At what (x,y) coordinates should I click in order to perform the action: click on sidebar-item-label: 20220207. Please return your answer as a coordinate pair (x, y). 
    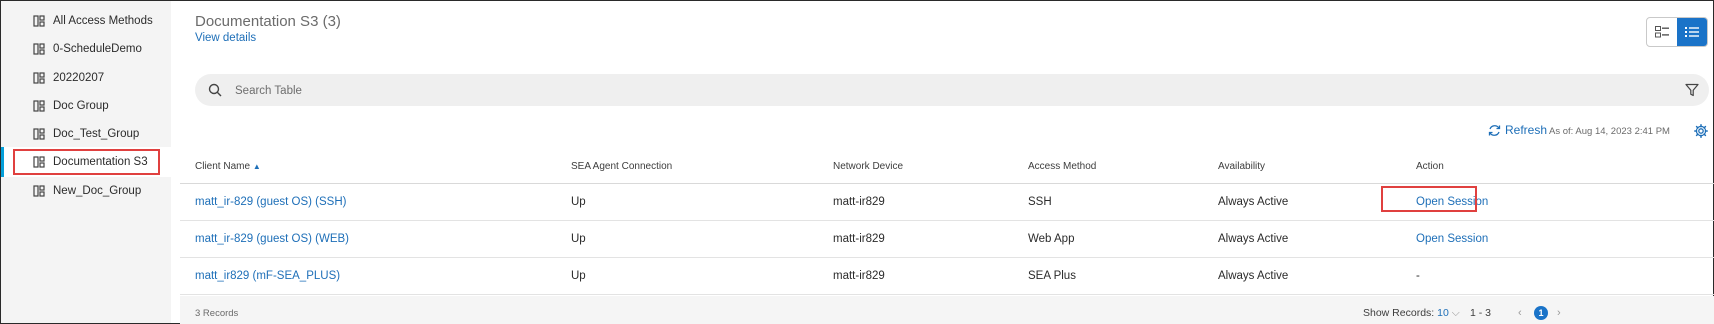
    Looking at the image, I should click on (79, 78).